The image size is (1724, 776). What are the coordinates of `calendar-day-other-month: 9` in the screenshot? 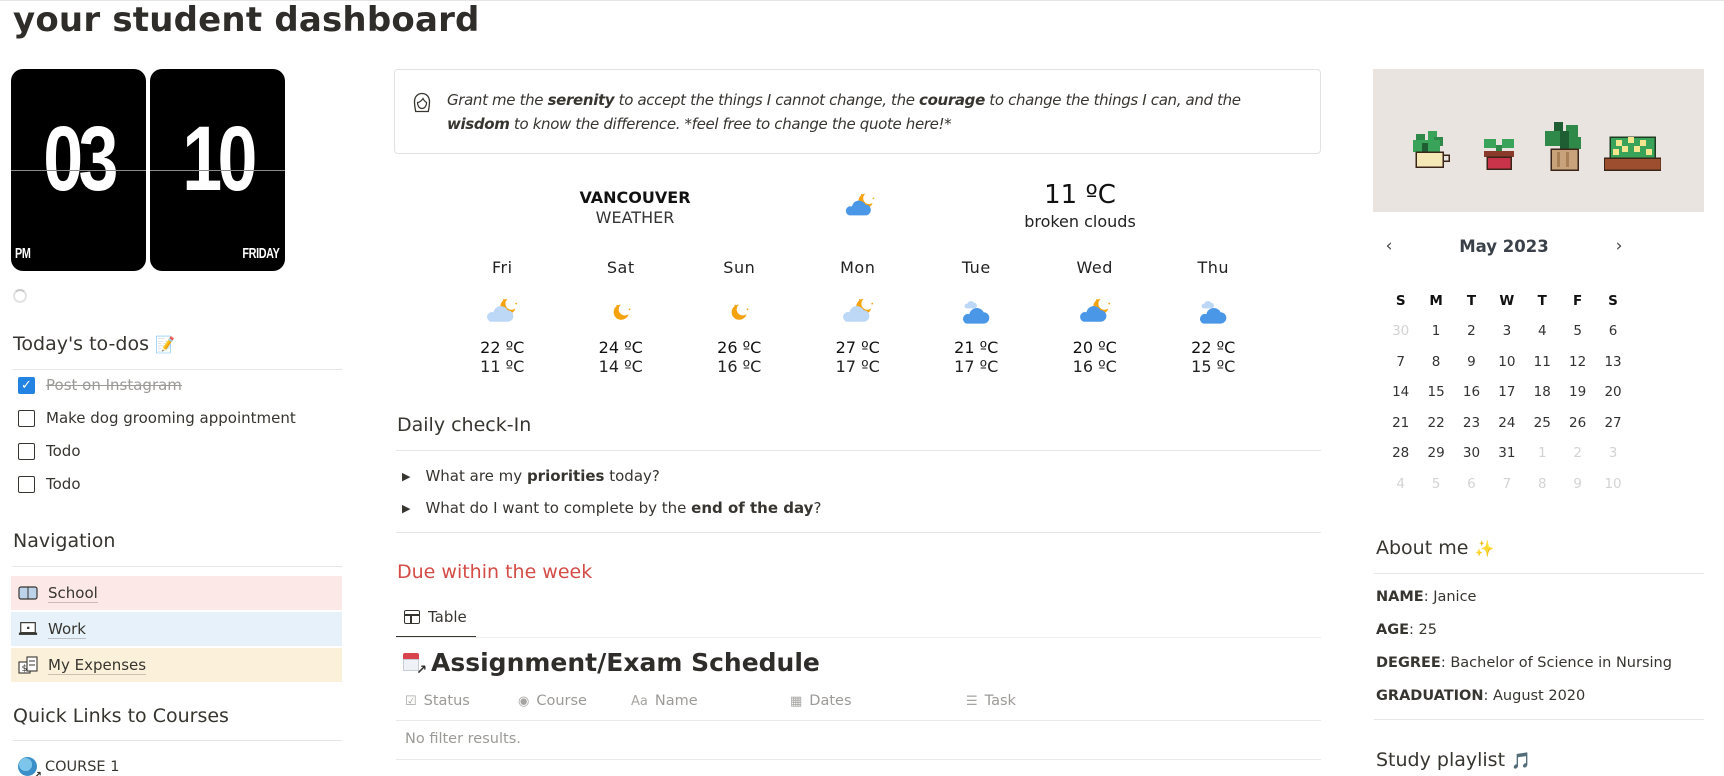 It's located at (1577, 486).